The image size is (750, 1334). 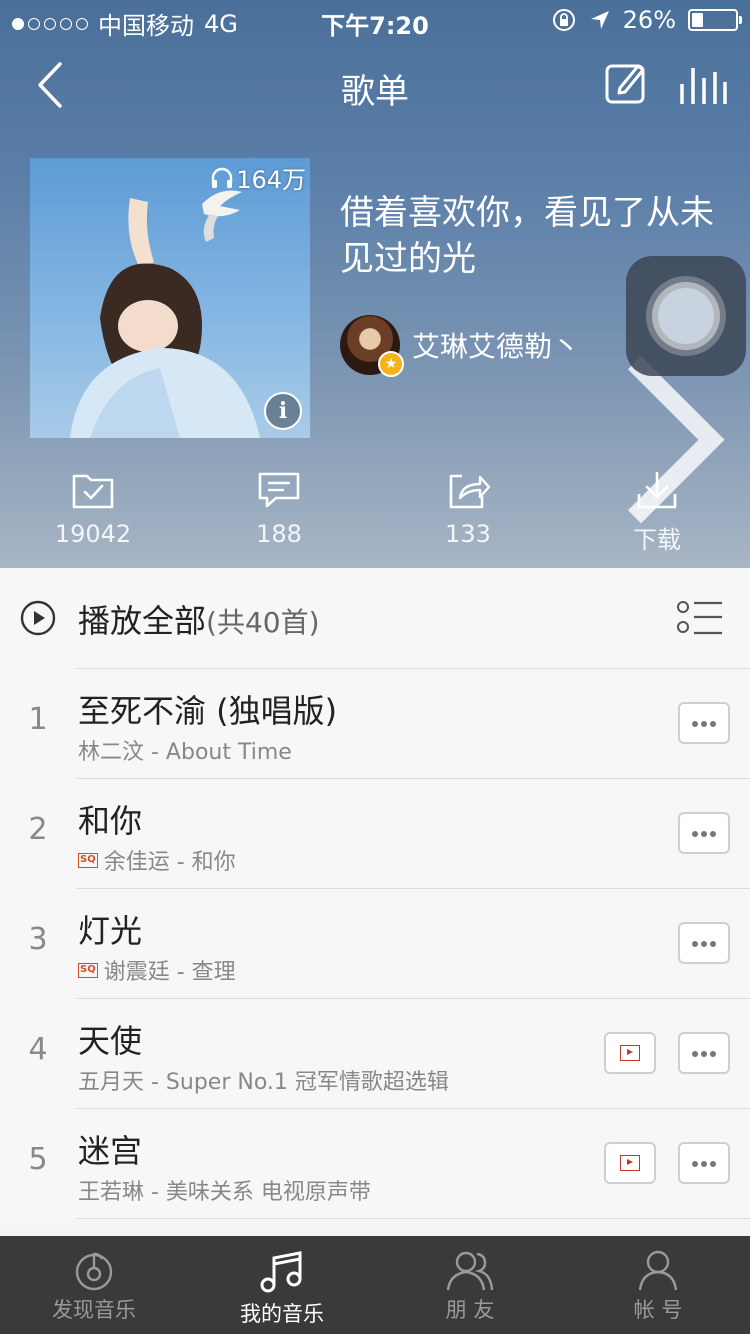 I want to click on tab-discover-music: 发现音乐, so click(x=94, y=1285).